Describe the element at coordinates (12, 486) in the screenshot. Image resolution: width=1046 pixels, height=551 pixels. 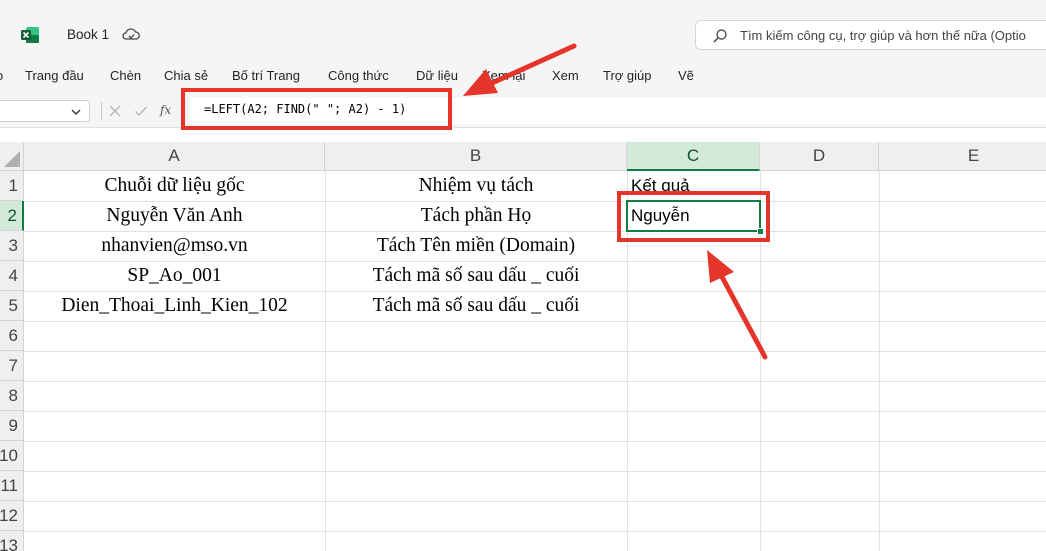
I see `row-header-11: 11` at that location.